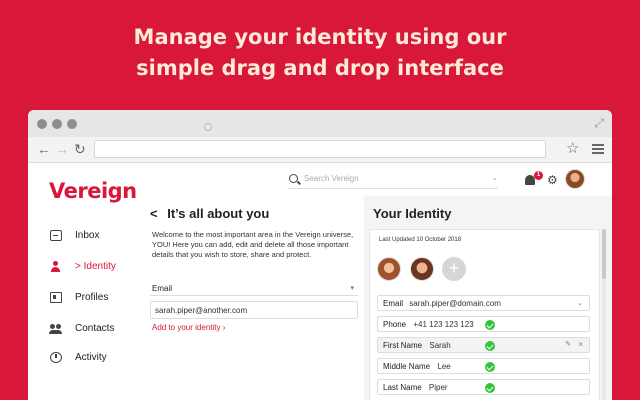  What do you see at coordinates (495, 178) in the screenshot?
I see `search-dropdown-icon: ⌄` at bounding box center [495, 178].